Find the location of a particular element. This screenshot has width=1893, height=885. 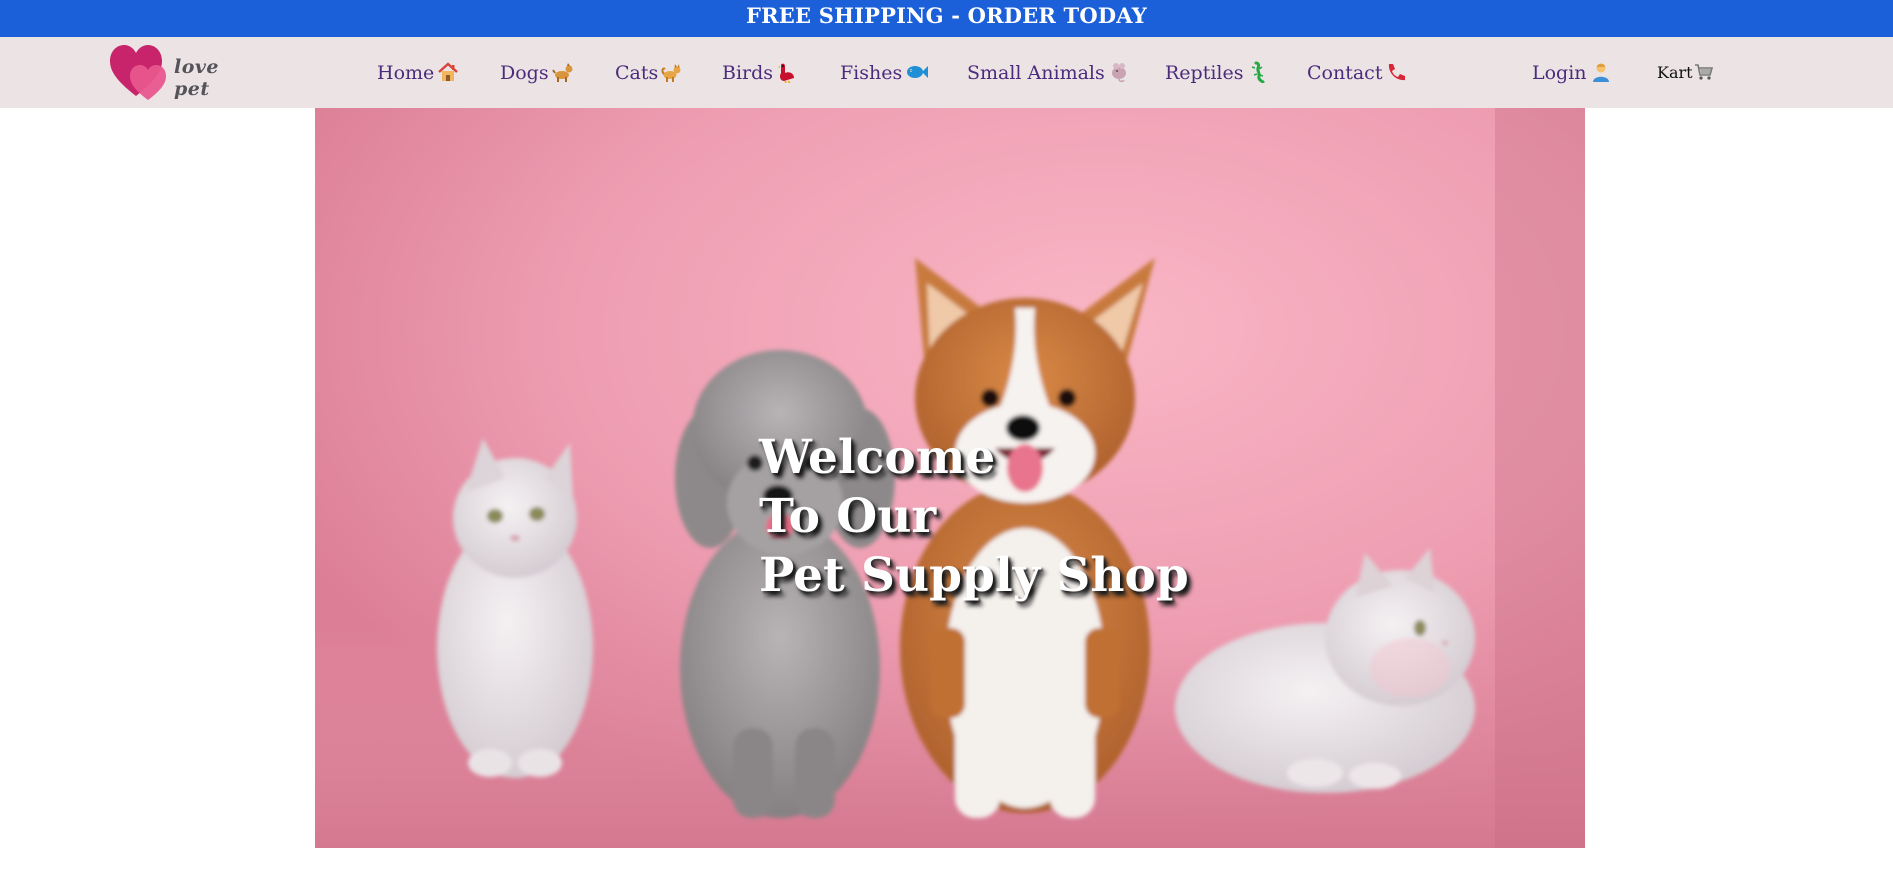

person-icon is located at coordinates (1601, 72).